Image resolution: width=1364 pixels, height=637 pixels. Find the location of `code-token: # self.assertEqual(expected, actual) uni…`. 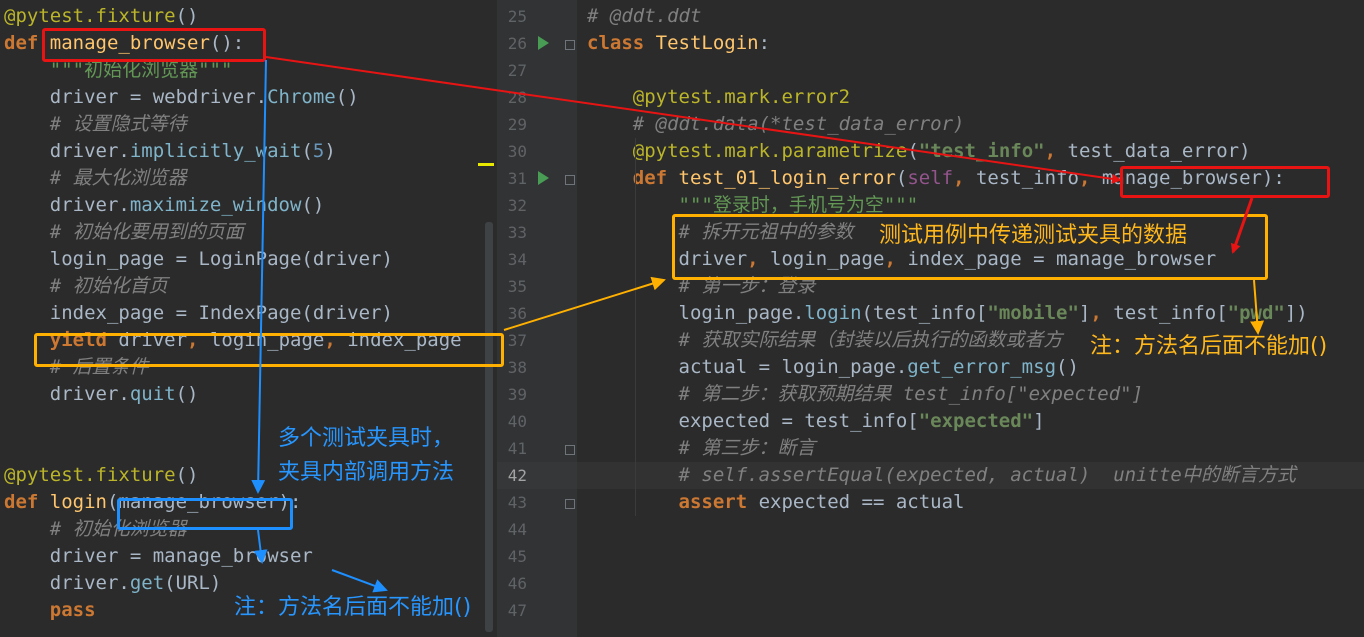

code-token: # self.assertEqual(expected, actual) uni… is located at coordinates (987, 475).